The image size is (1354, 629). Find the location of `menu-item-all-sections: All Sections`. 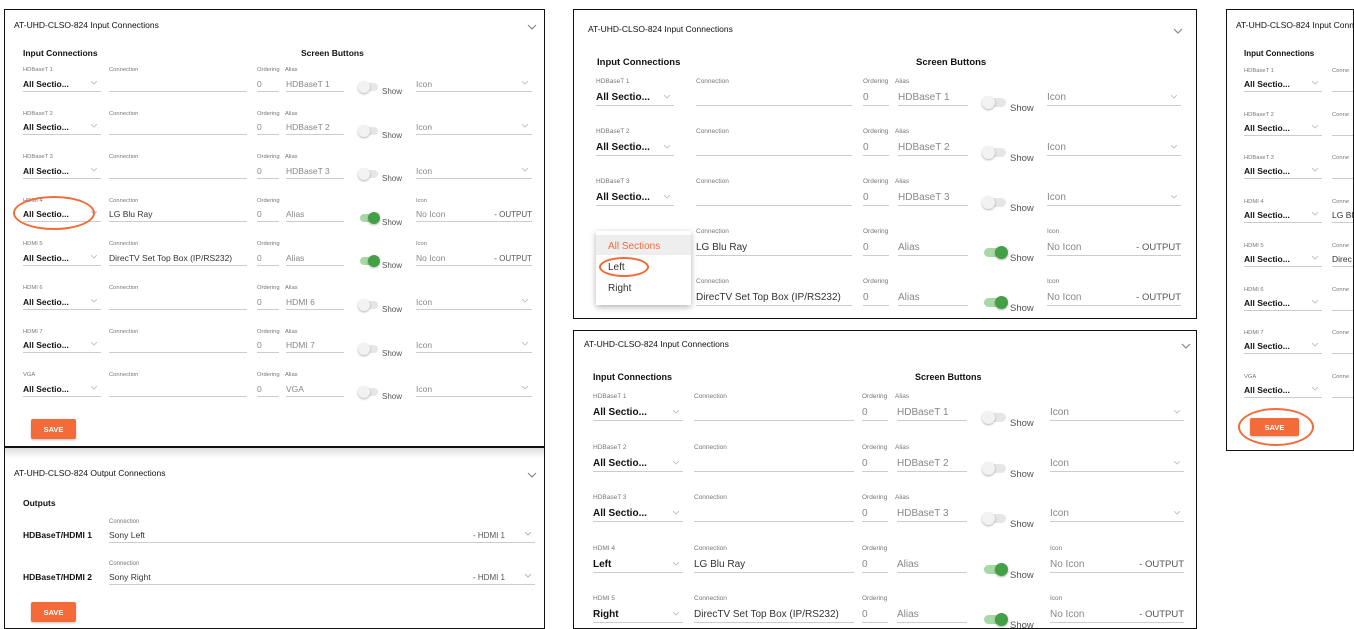

menu-item-all-sections: All Sections is located at coordinates (634, 246).